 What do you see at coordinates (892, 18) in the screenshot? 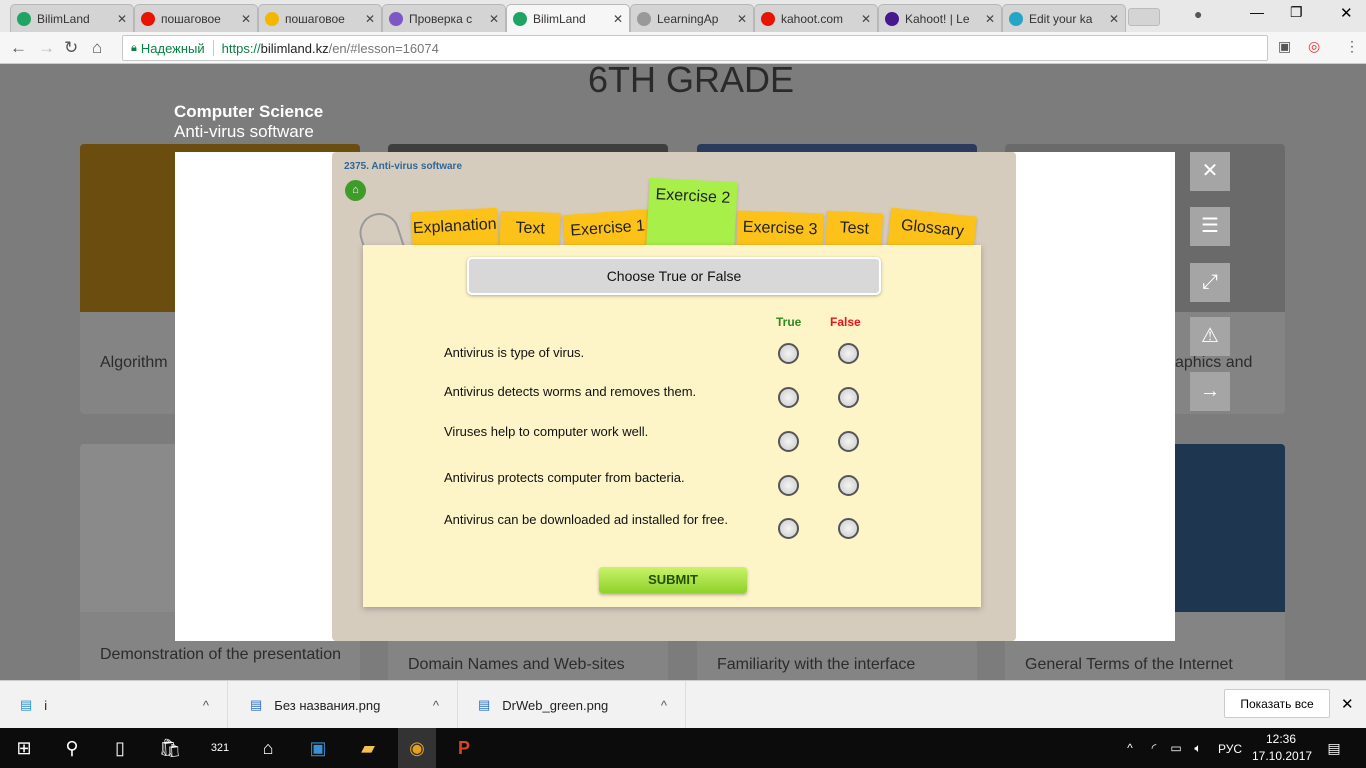
I see `kahoot-icon` at bounding box center [892, 18].